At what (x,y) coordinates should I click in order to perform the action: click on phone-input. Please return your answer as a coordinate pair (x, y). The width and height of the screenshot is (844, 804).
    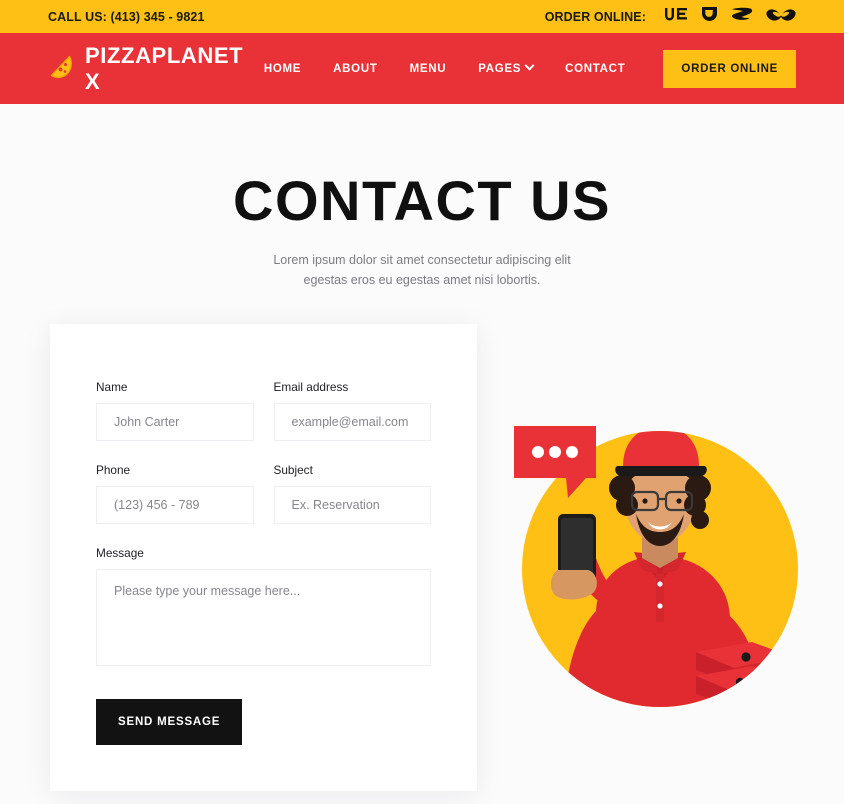
    Looking at the image, I should click on (175, 505).